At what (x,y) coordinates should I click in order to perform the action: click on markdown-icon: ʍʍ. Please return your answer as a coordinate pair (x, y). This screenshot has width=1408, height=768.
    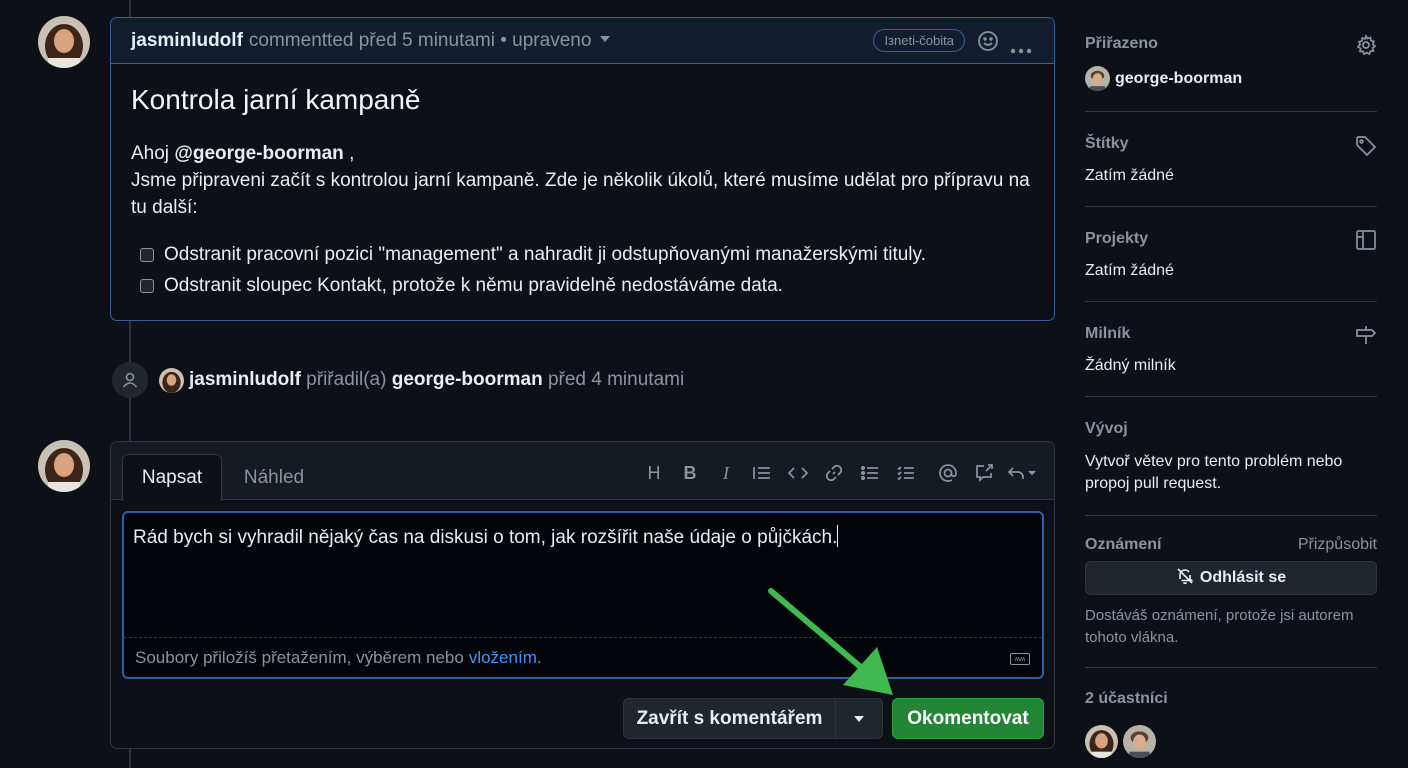
    Looking at the image, I should click on (1020, 659).